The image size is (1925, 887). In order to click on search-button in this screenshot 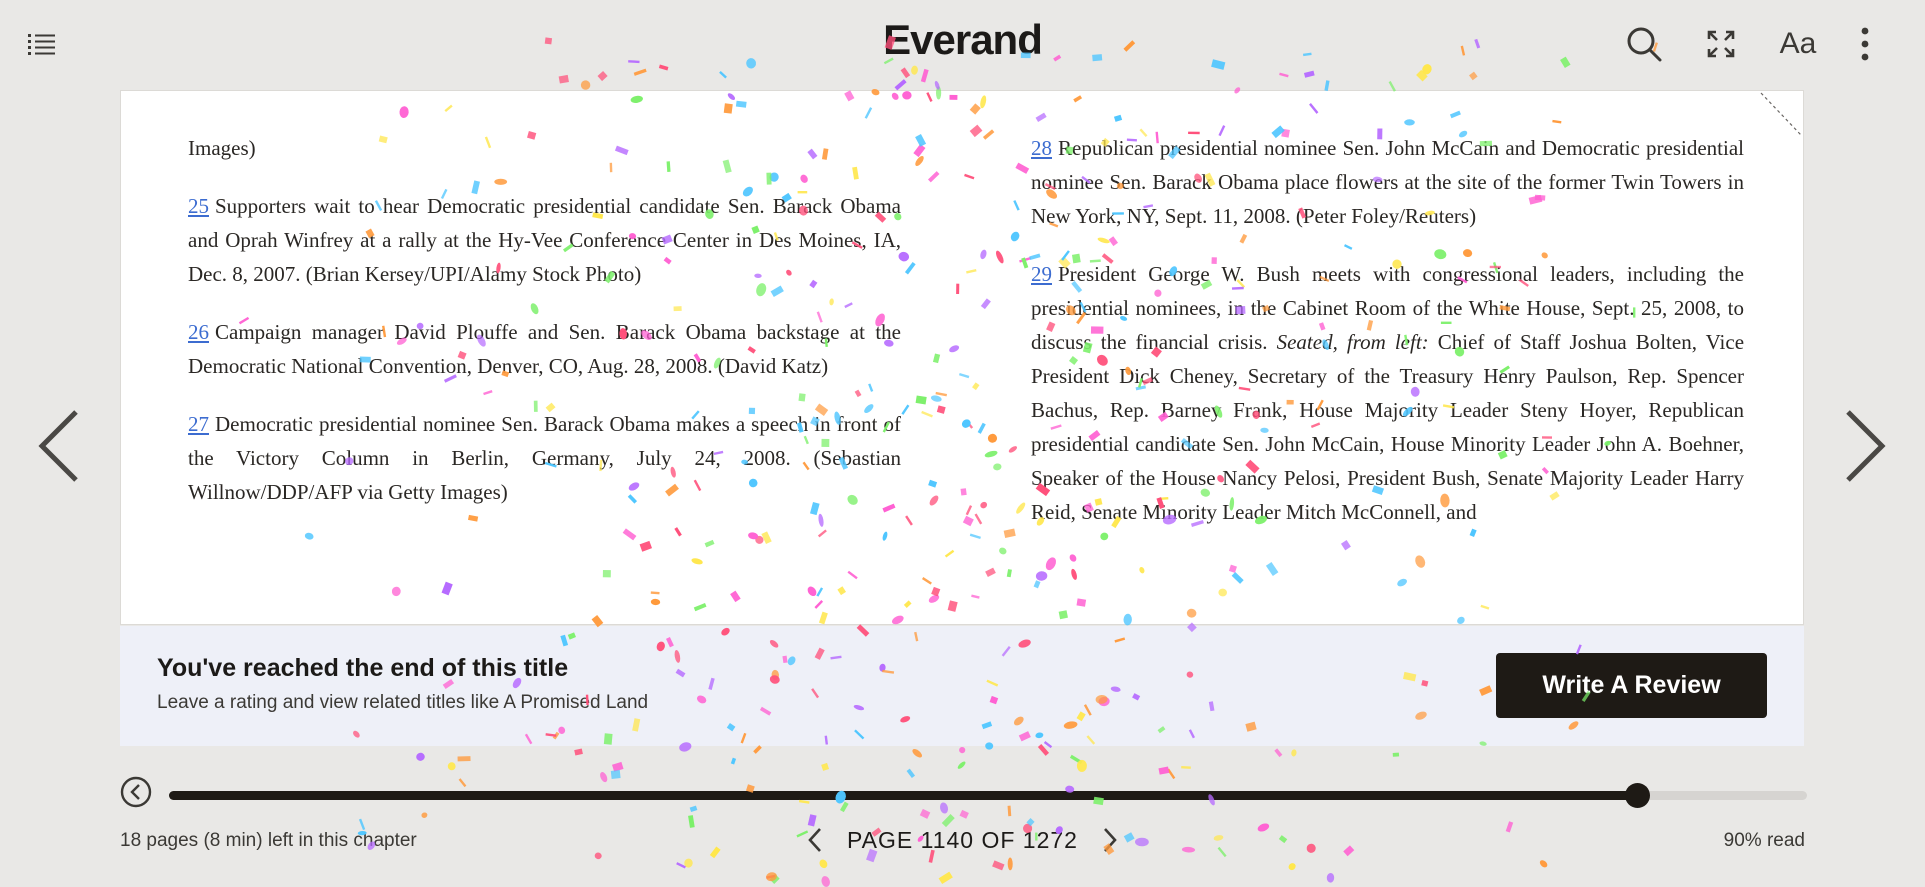, I will do `click(1644, 44)`.